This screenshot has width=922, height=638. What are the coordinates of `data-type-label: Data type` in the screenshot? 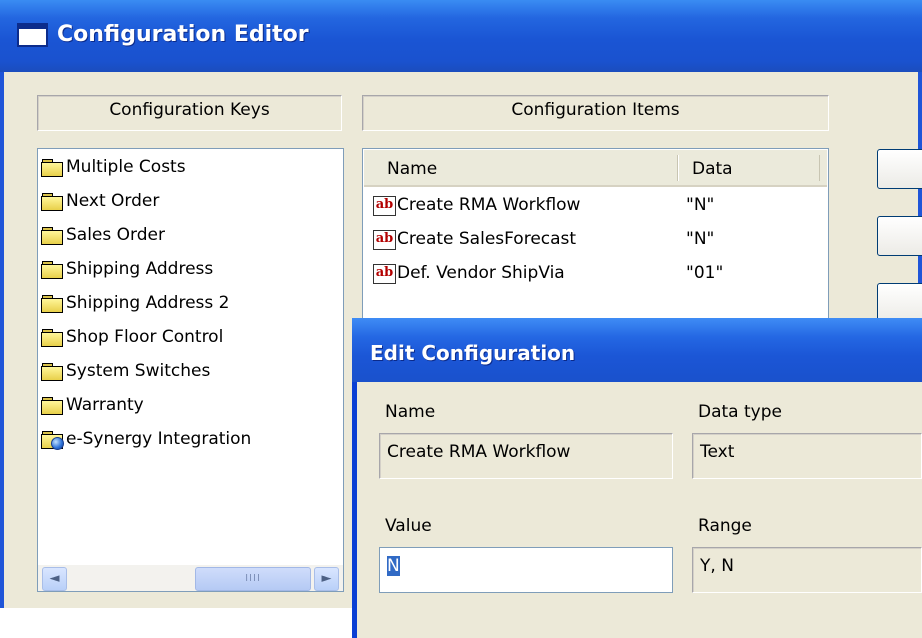 It's located at (740, 412).